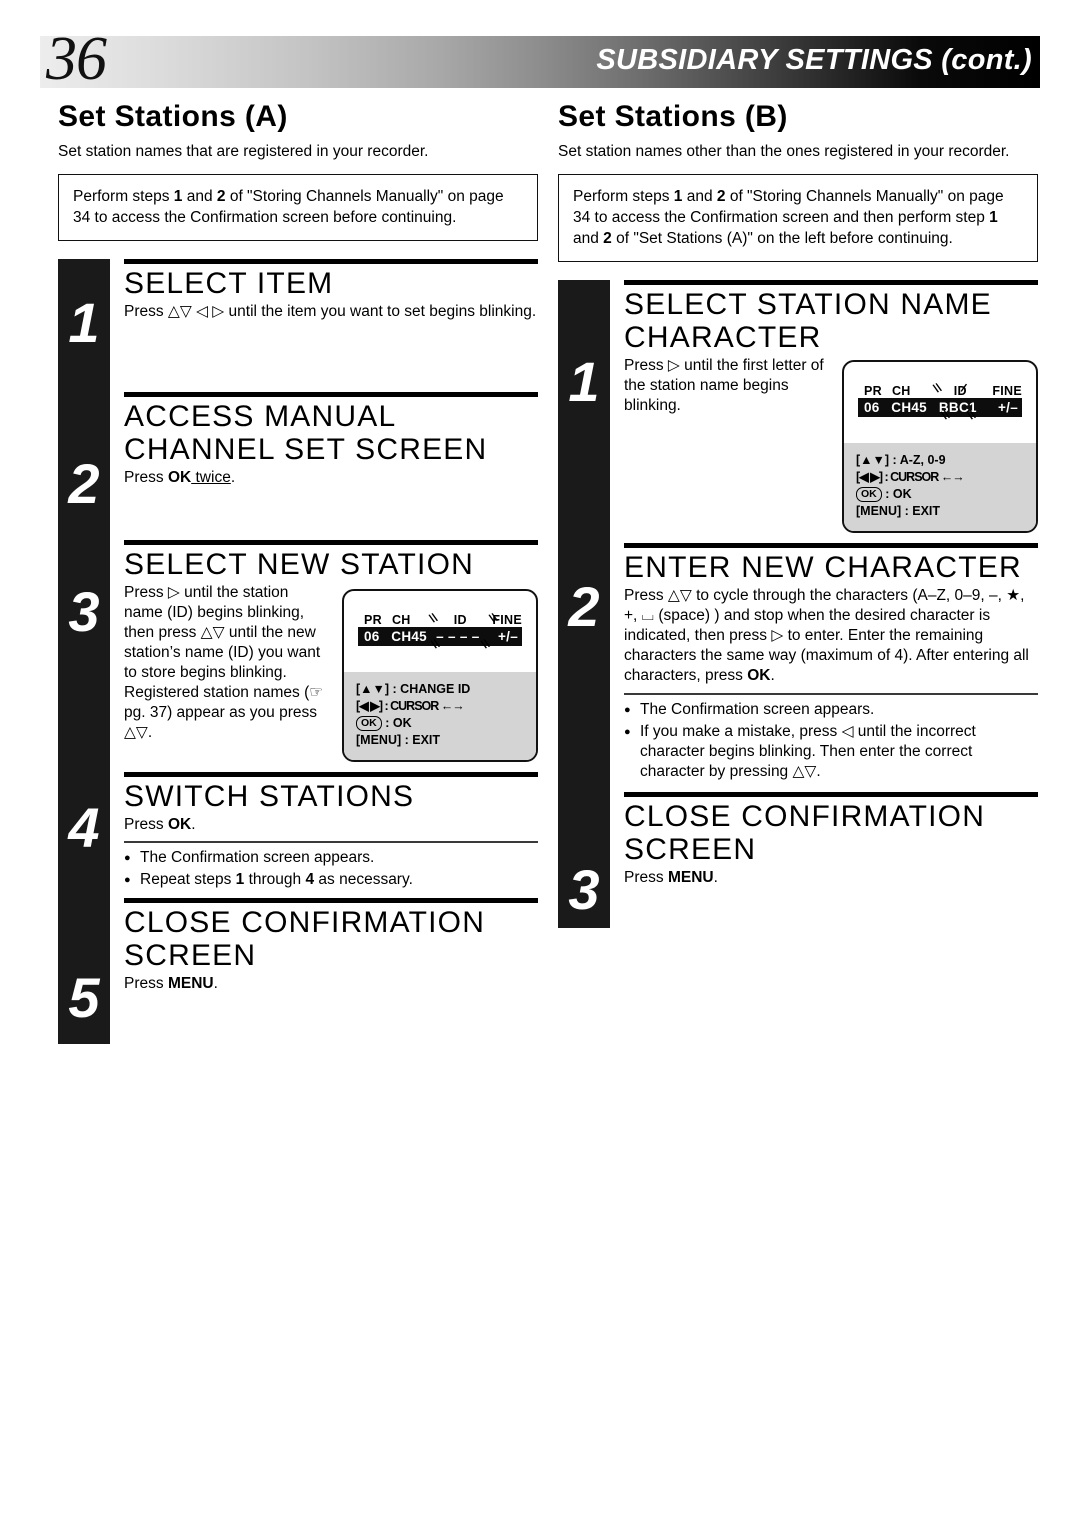 The image size is (1080, 1526). I want to click on step-heading-access-manual: ACCESS MANUAL CHANNEL SET SCREEN, so click(306, 433).